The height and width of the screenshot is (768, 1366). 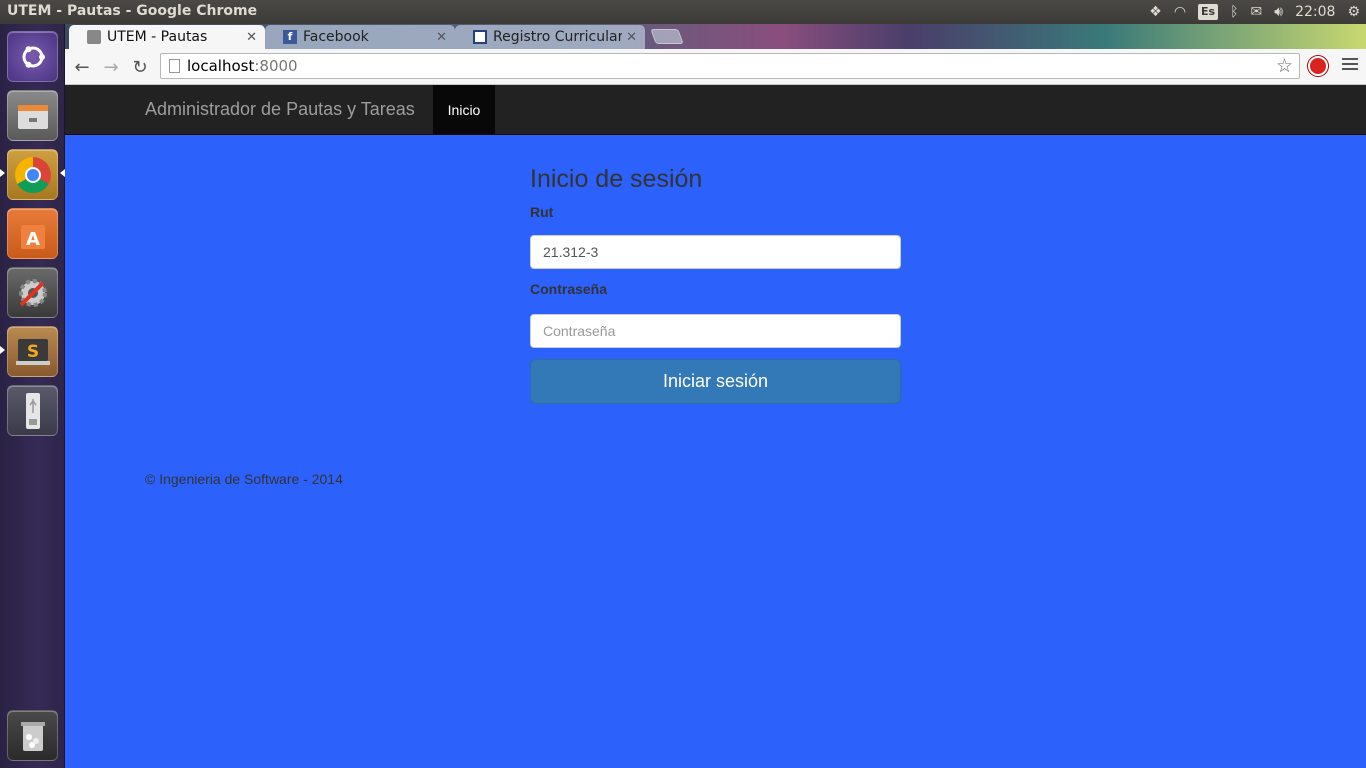 I want to click on tab-utem-pautas: UTEM - Pautas ✕, so click(x=167, y=37).